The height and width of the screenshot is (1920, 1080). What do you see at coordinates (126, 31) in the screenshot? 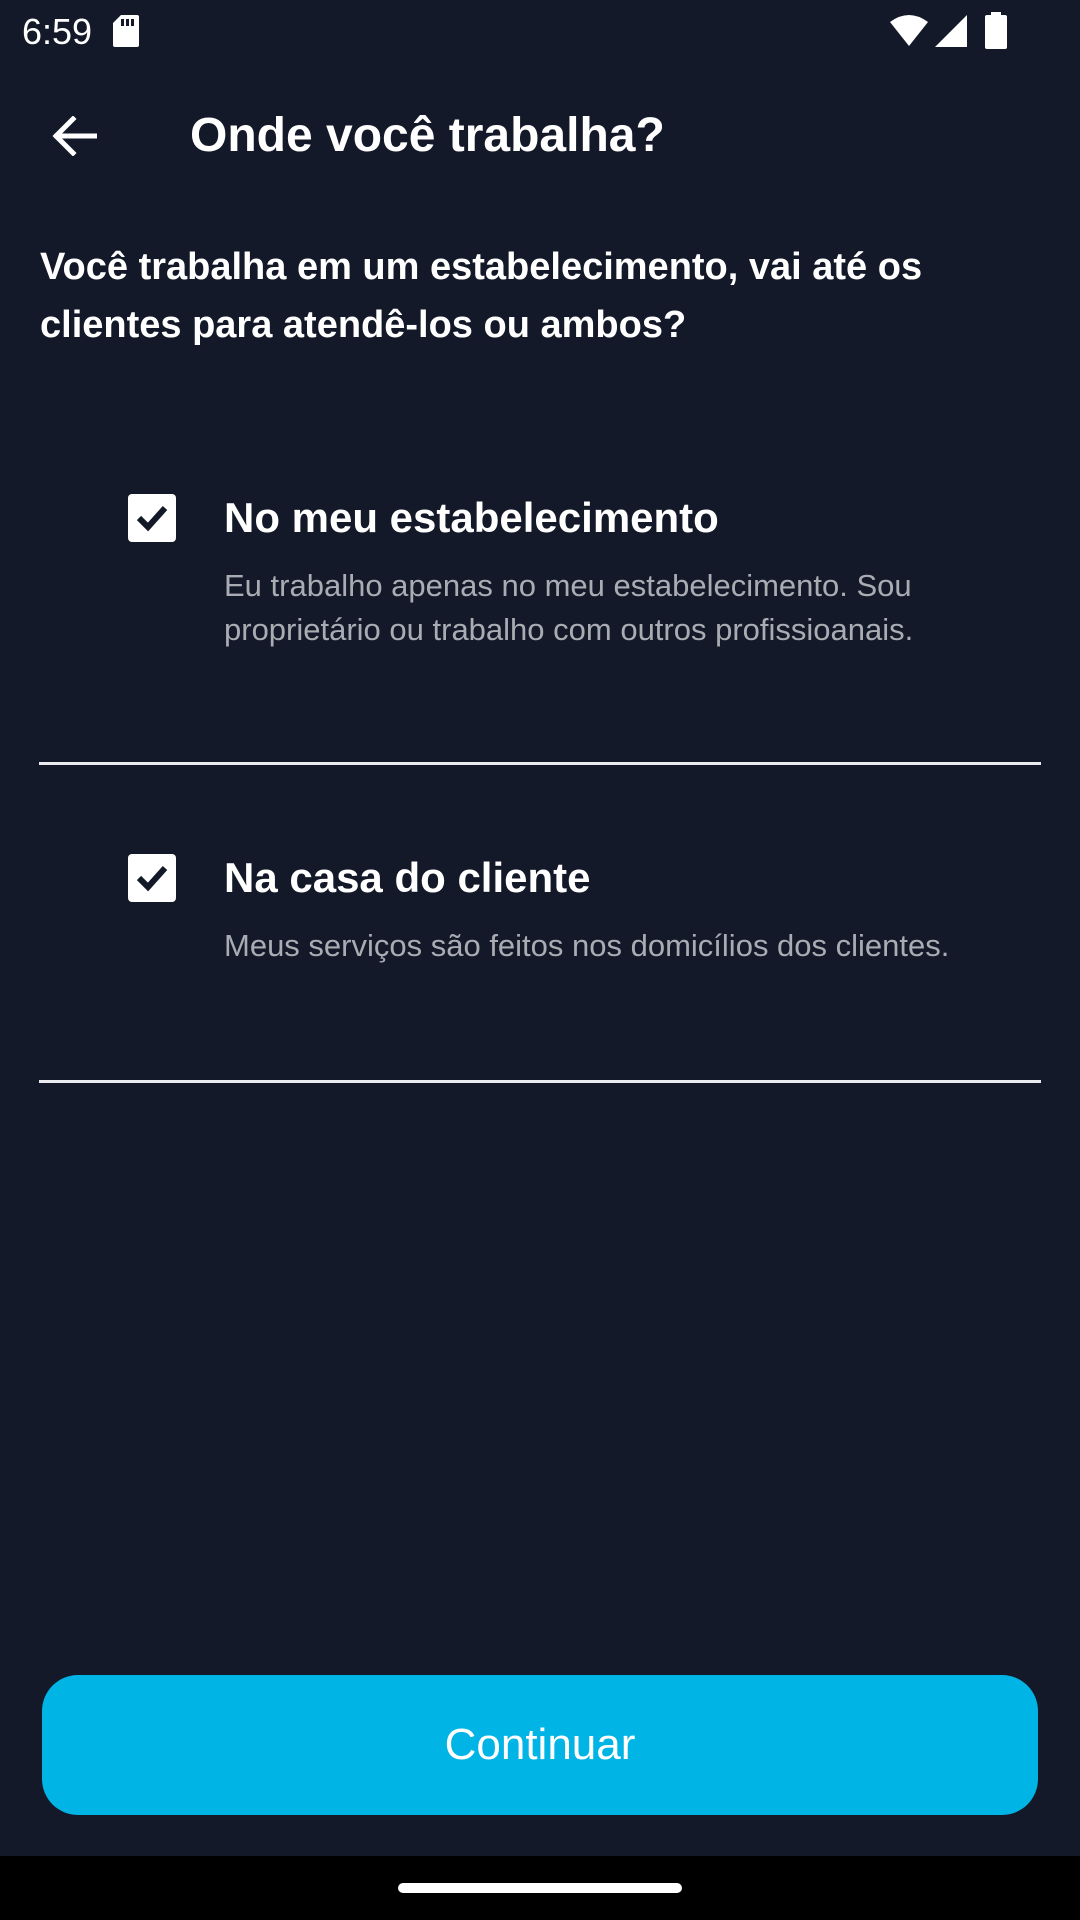
I see `sd-card-icon` at bounding box center [126, 31].